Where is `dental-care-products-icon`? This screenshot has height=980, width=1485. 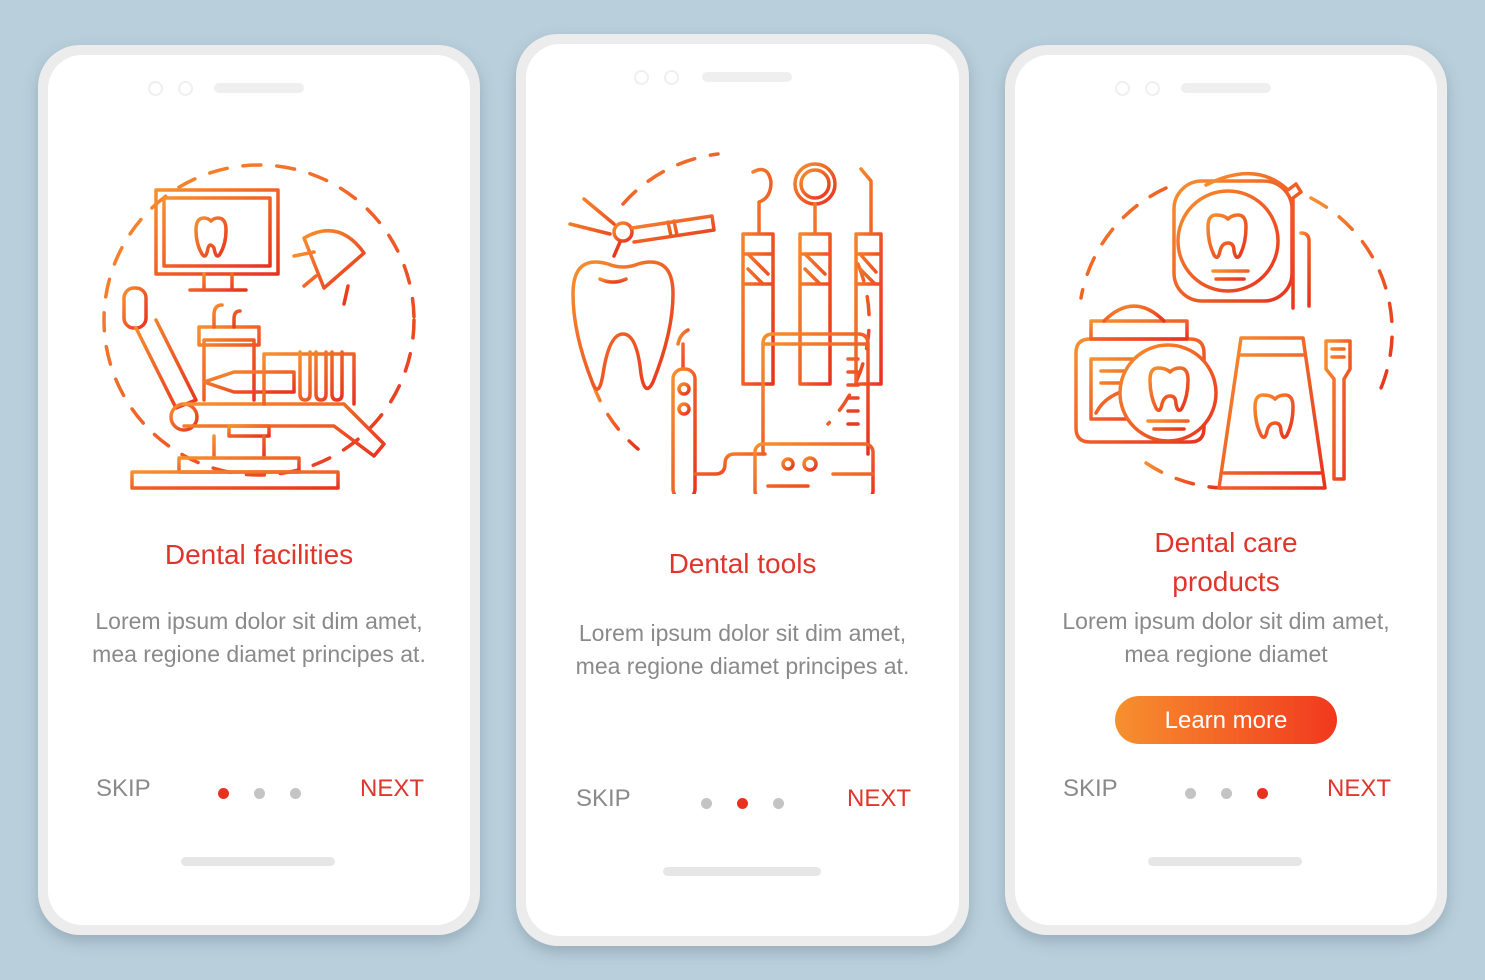
dental-care-products-icon is located at coordinates (1226, 328).